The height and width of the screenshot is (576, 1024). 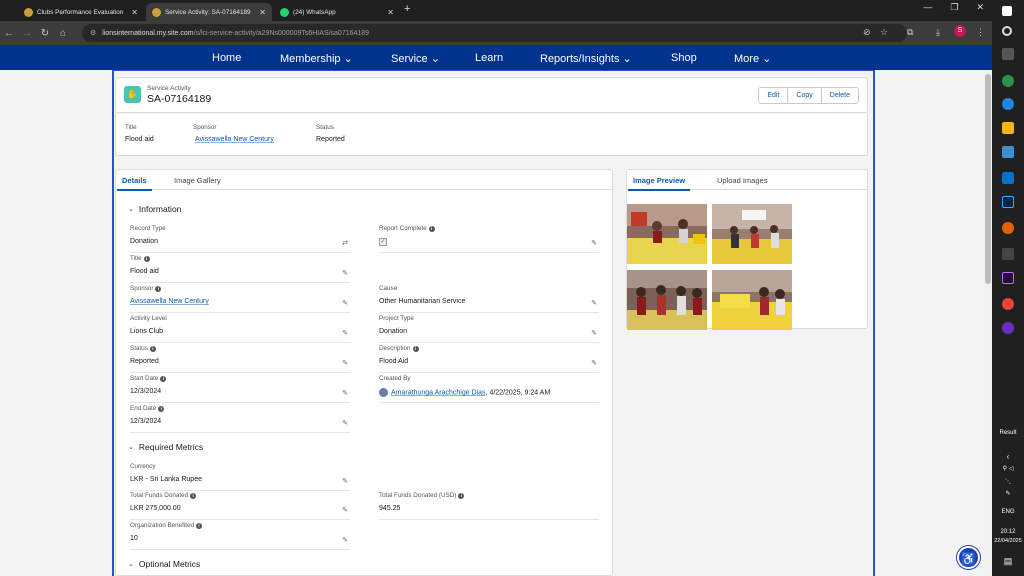 What do you see at coordinates (197, 180) in the screenshot?
I see `tab-image-gallery: Image Gallery` at bounding box center [197, 180].